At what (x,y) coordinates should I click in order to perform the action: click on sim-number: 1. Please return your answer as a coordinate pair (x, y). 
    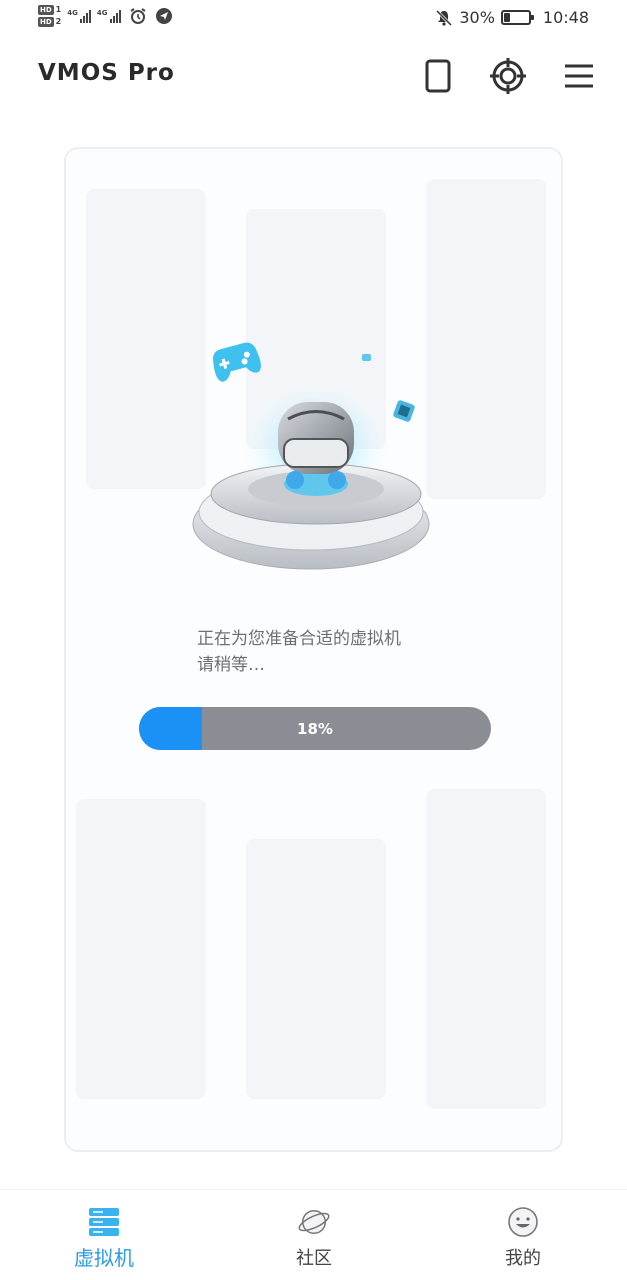
    Looking at the image, I should click on (58, 9).